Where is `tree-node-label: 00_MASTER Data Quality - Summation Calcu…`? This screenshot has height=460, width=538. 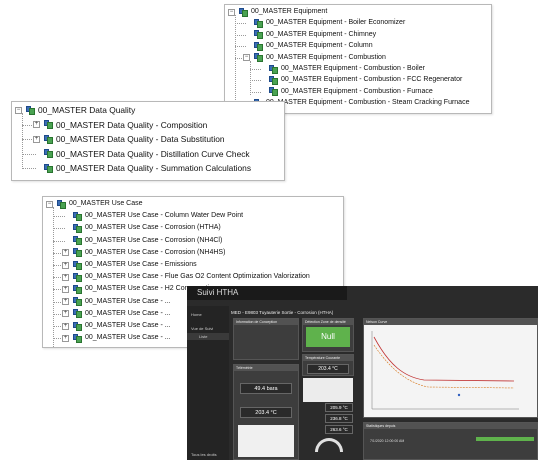
tree-node-label: 00_MASTER Data Quality - Summation Calcu… is located at coordinates (153, 168).